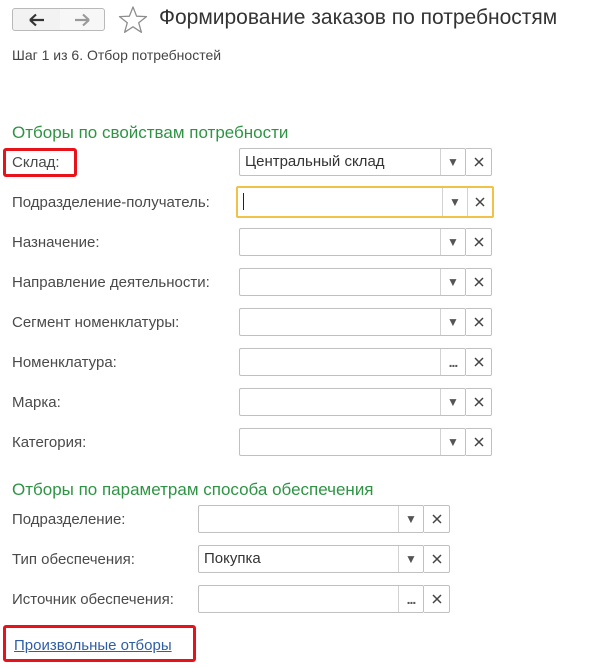 The image size is (612, 668). I want to click on warehouse-value: Центральный склад, so click(340, 162).